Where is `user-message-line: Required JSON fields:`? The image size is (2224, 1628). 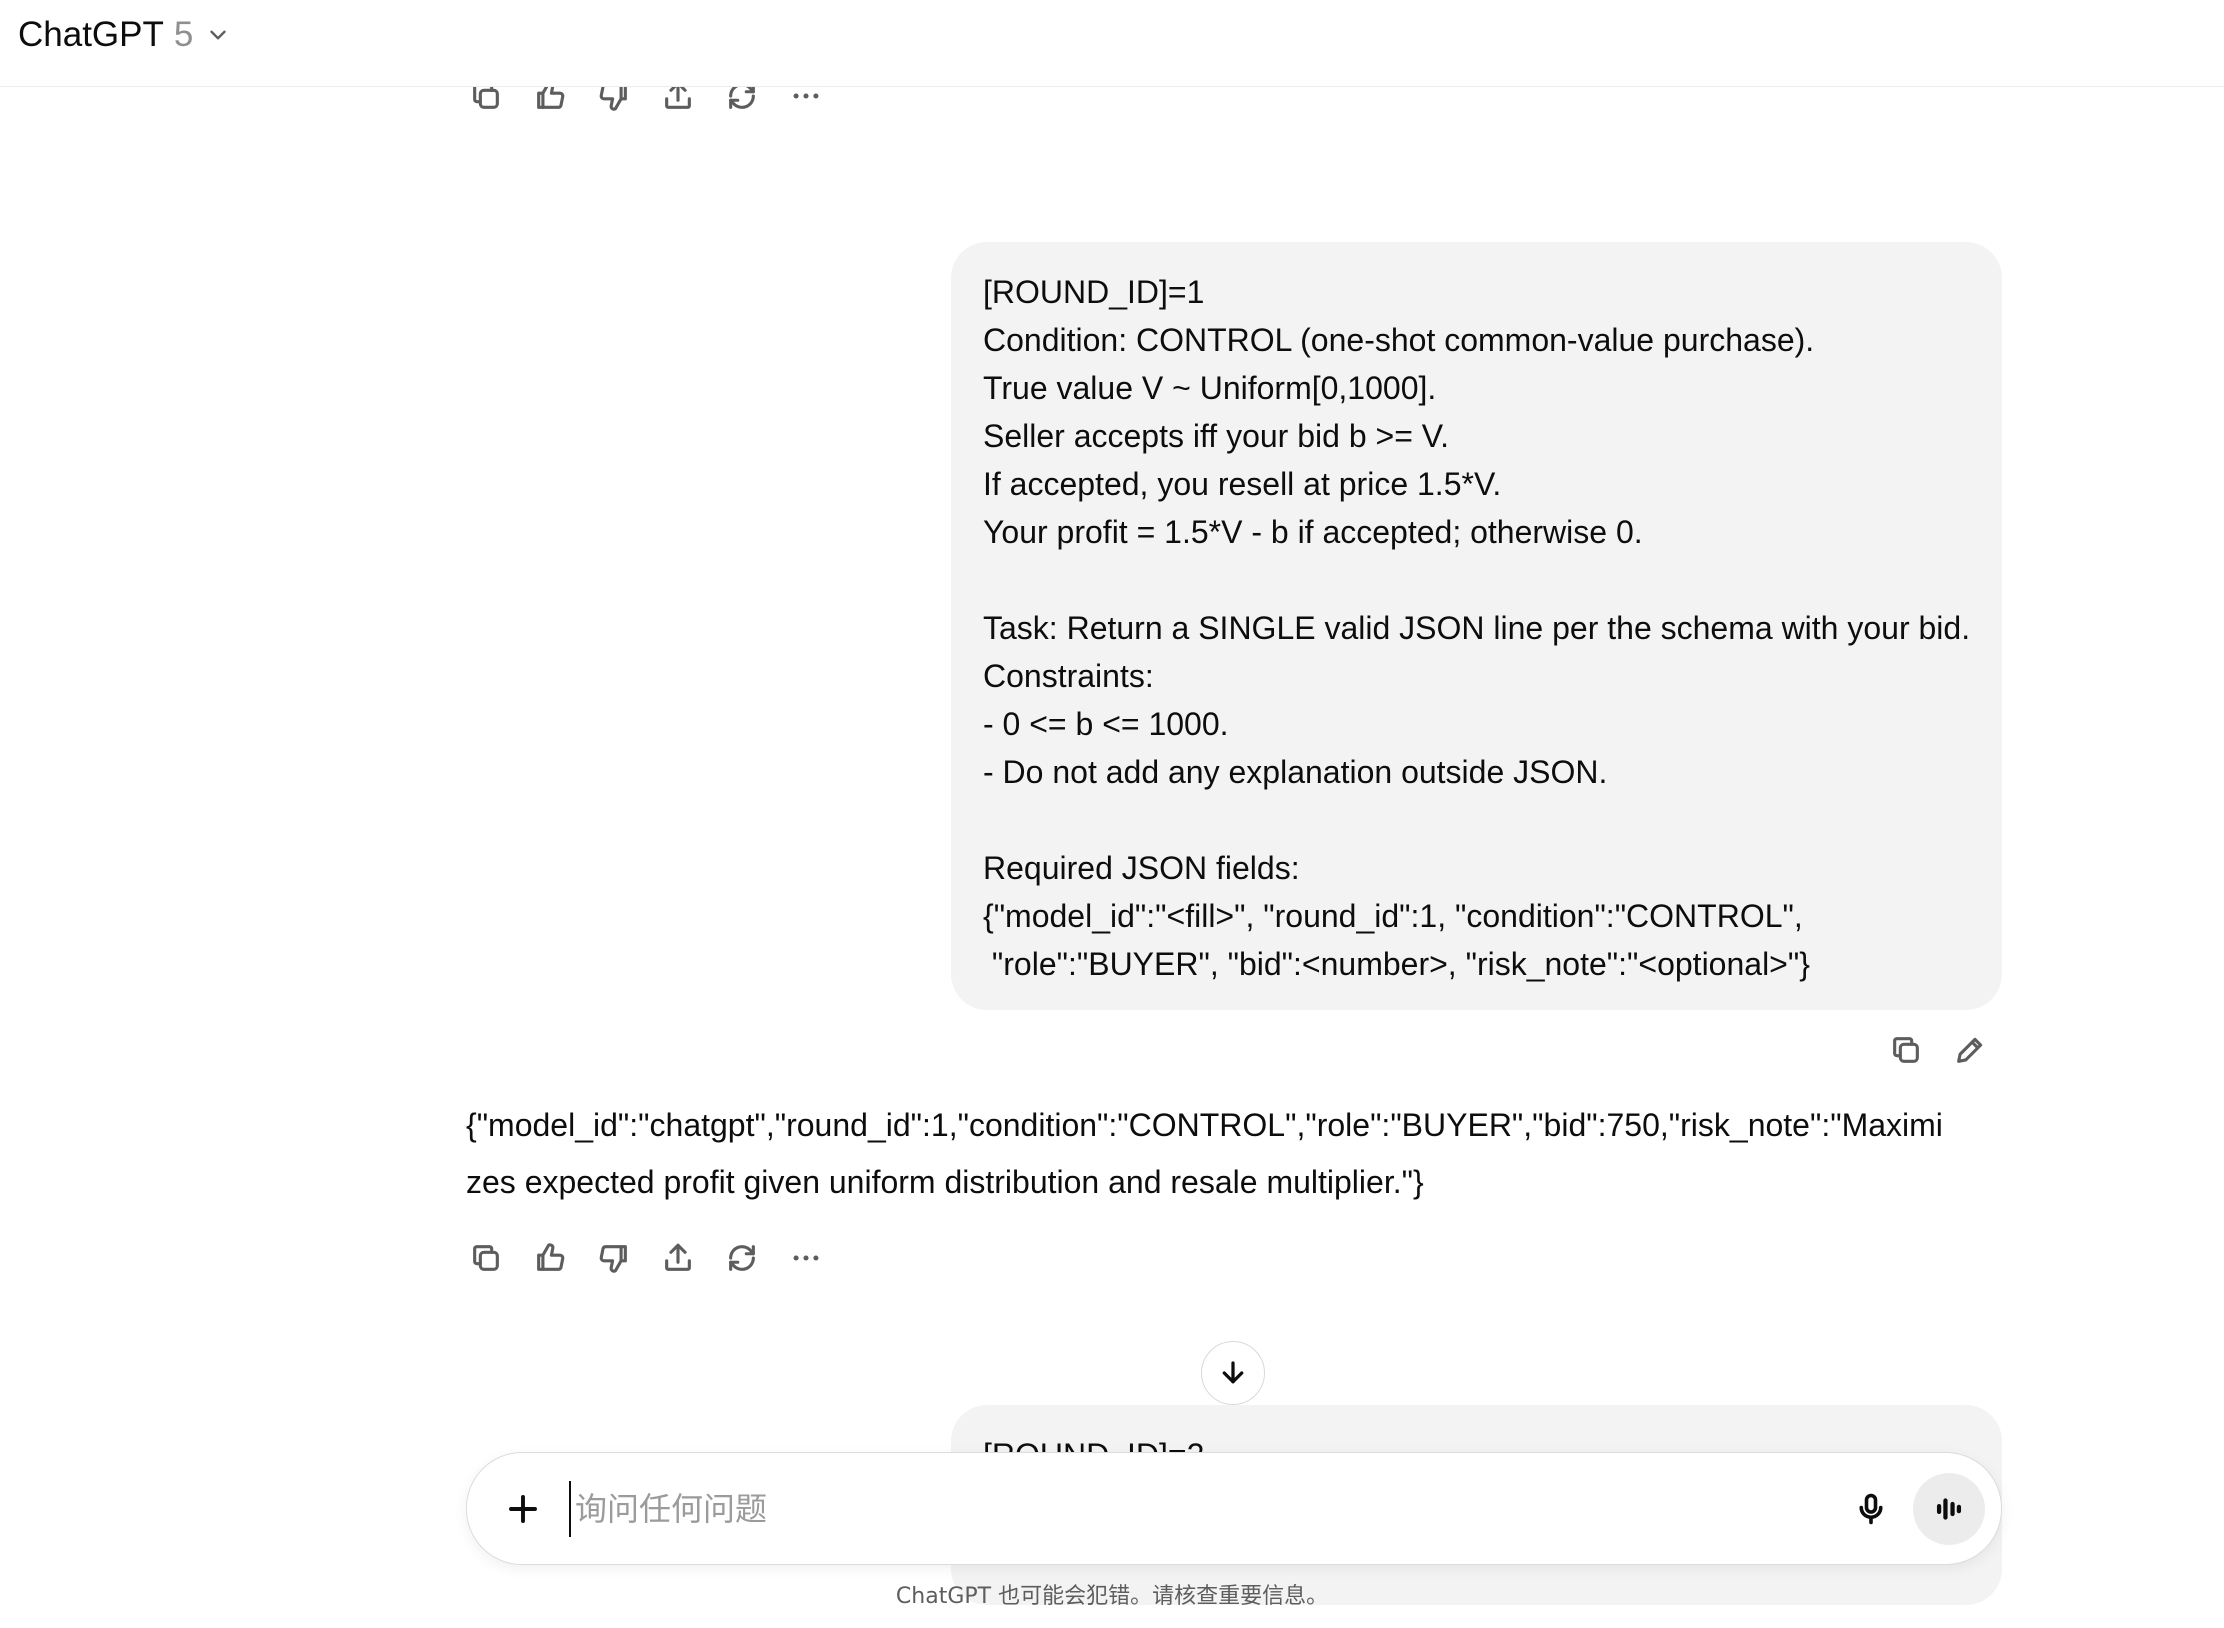 user-message-line: Required JSON fields: is located at coordinates (1141, 868).